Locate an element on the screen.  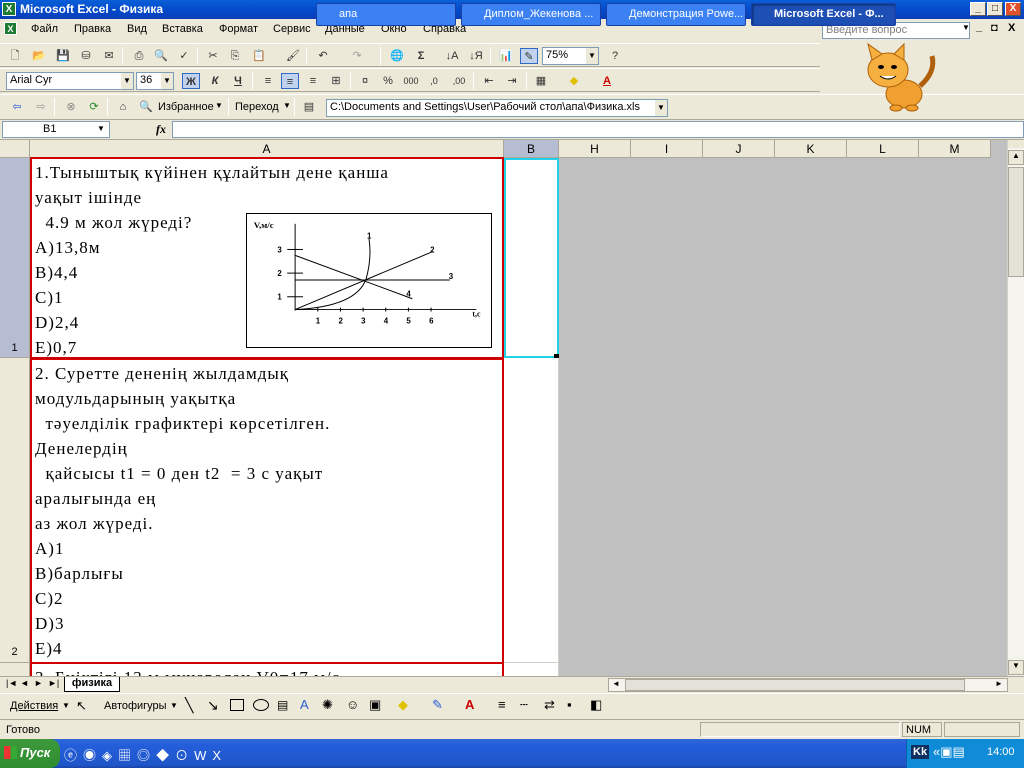
percent-button: % is located at coordinates (388, 81).